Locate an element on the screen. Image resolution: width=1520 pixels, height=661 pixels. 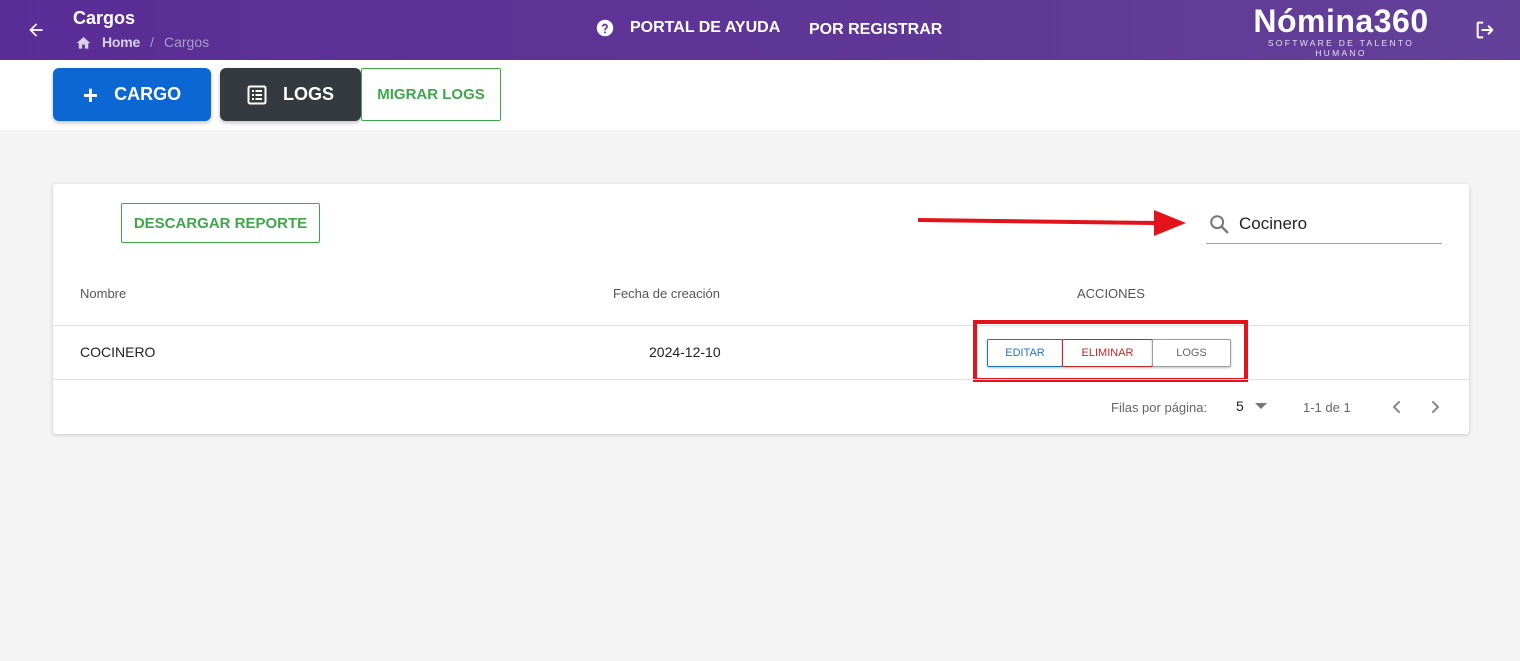
download-report-button: DESCARGAR REPORTE is located at coordinates (220, 223).